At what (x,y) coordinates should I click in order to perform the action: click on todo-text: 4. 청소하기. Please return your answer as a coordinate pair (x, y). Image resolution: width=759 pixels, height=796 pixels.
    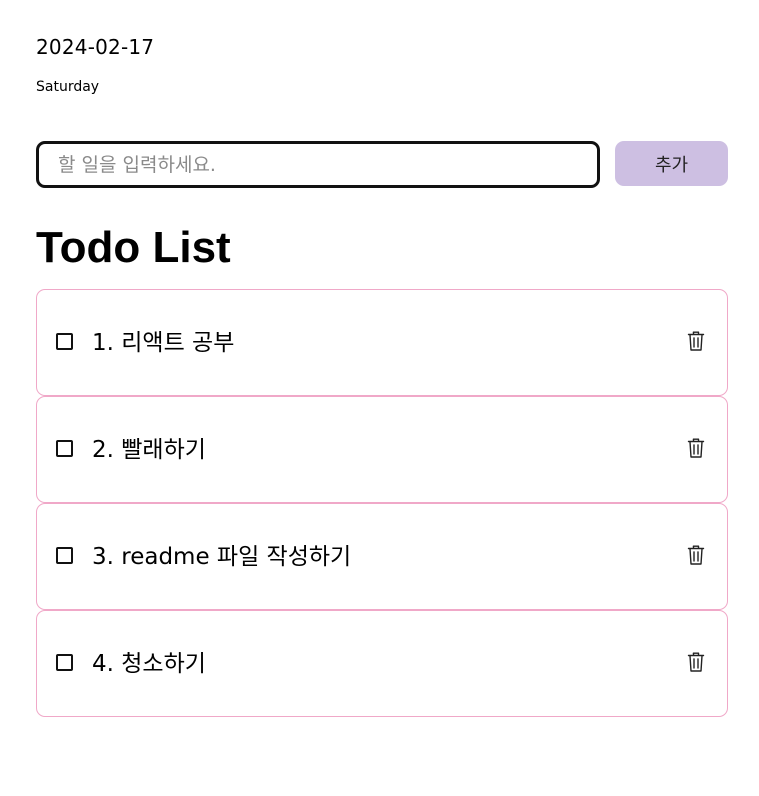
    Looking at the image, I should click on (149, 664).